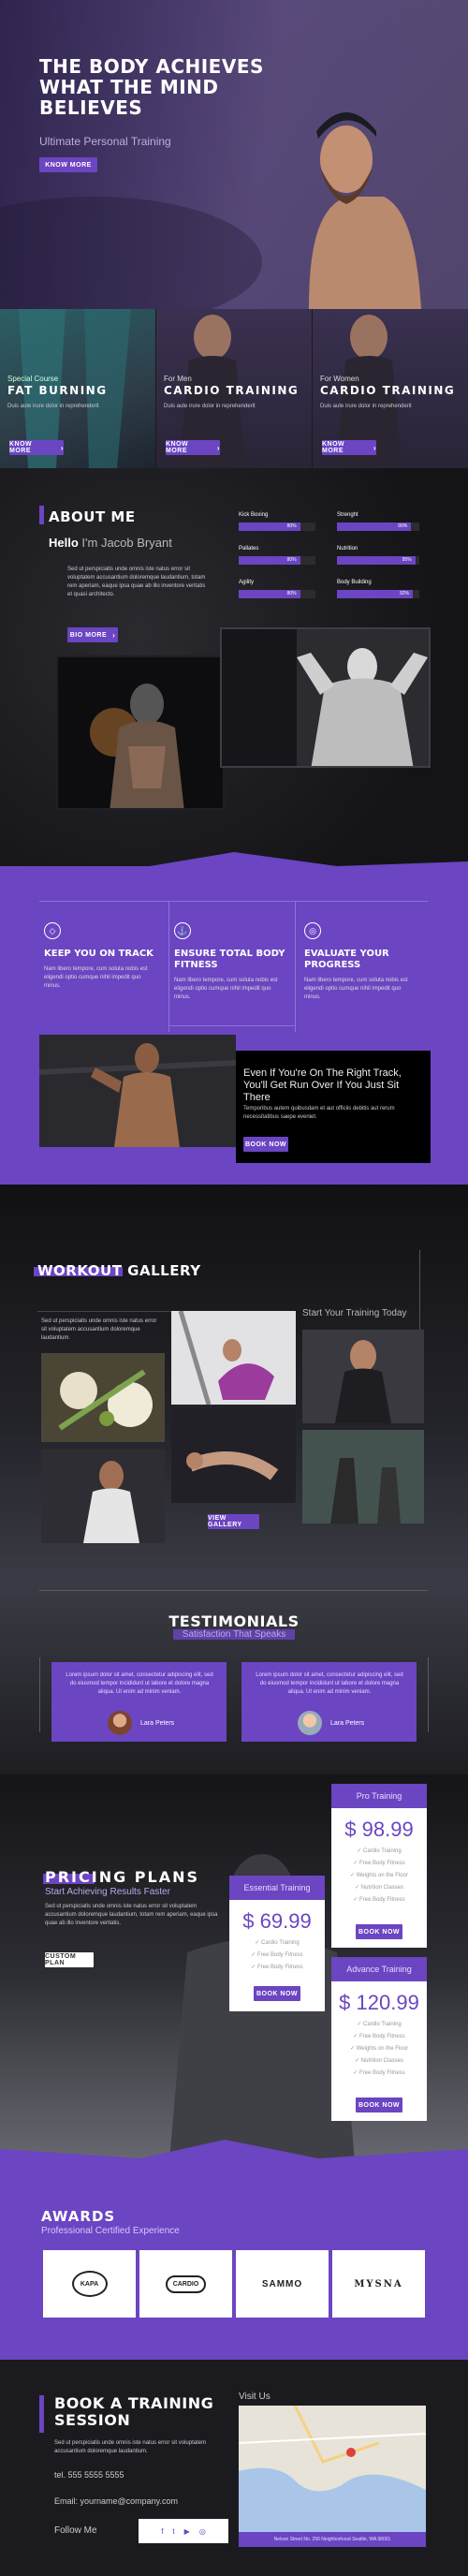  I want to click on gallery-photo-woman, so click(233, 1358).